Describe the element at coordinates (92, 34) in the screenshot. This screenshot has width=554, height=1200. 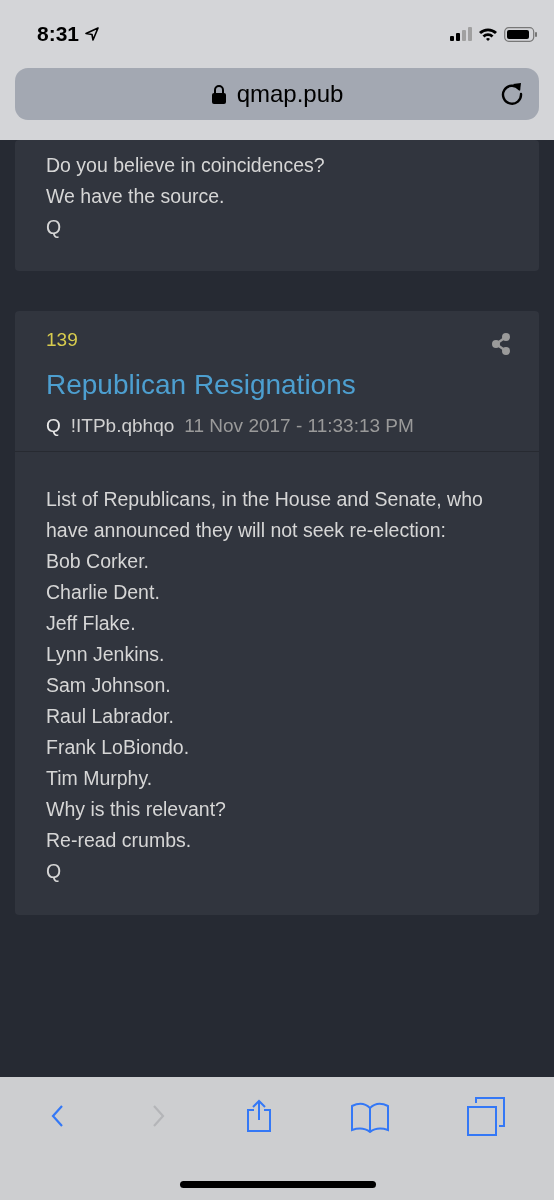
I see `location-arrow-icon` at that location.